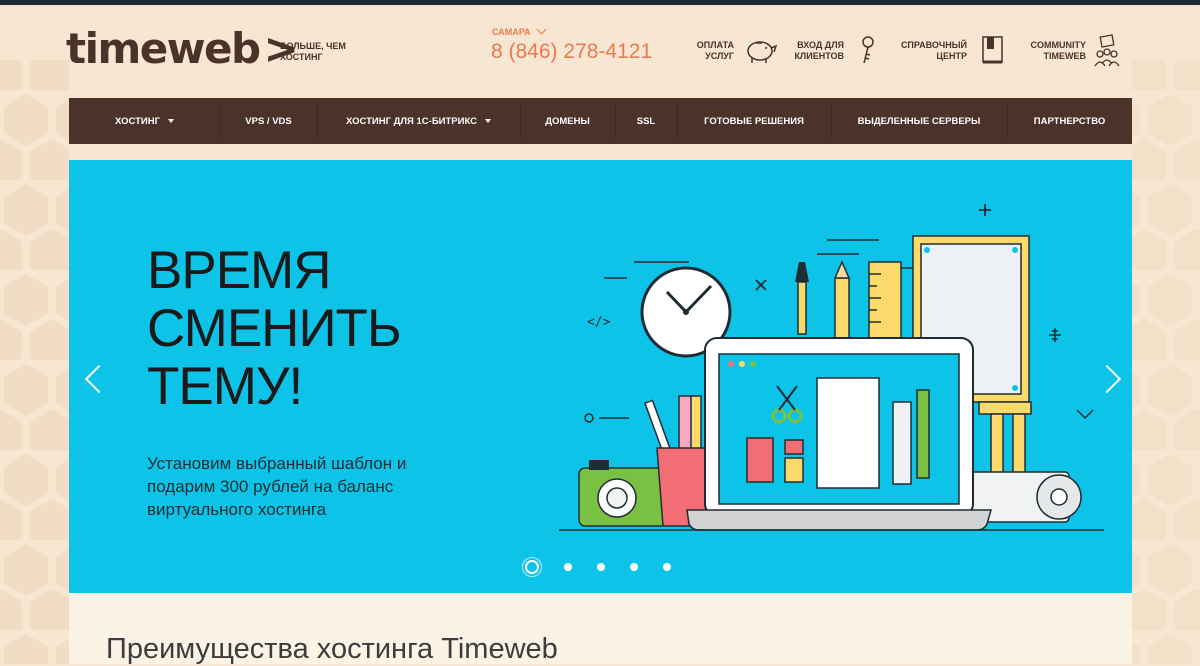  Describe the element at coordinates (99, 379) in the screenshot. I see `slider-prev-arrow` at that location.